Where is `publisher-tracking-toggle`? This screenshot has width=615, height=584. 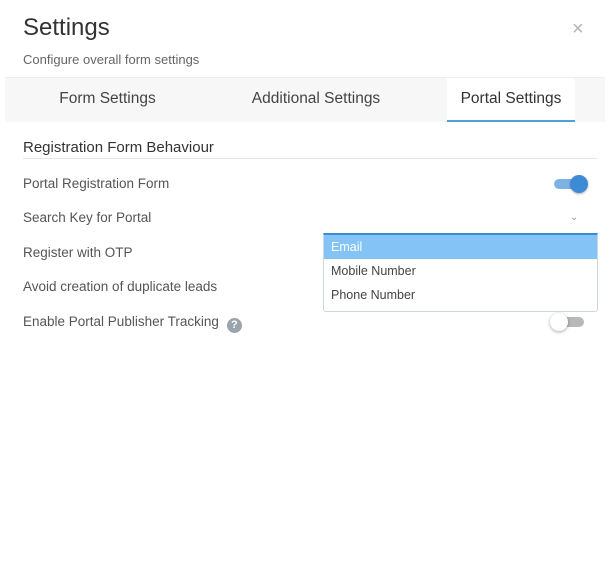
publisher-tracking-toggle is located at coordinates (567, 322).